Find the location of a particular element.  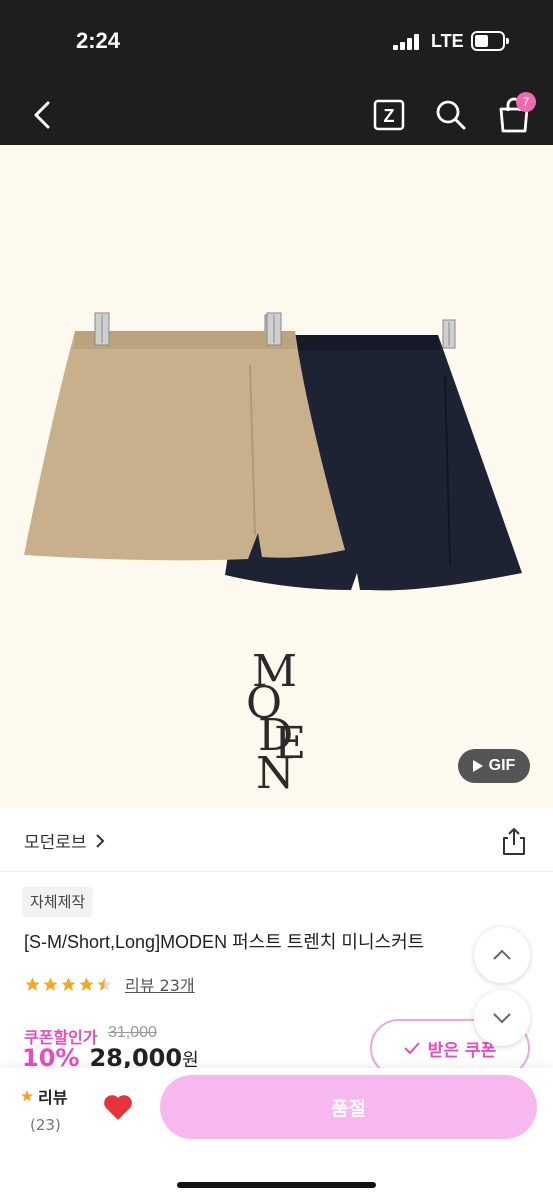

check-icon is located at coordinates (412, 1048).